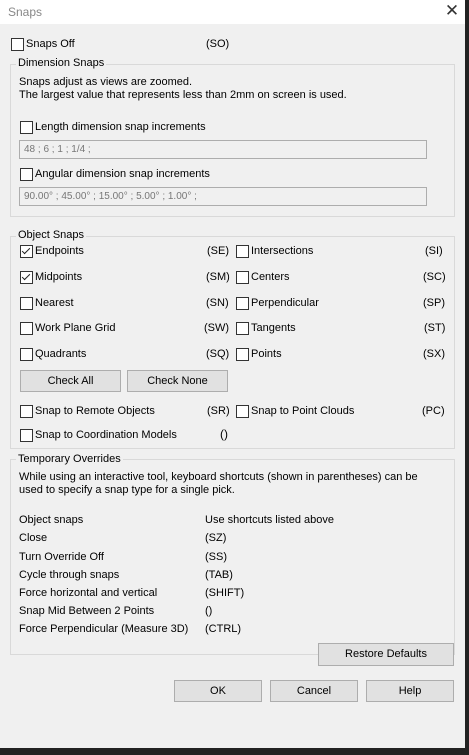 The height and width of the screenshot is (755, 469). Describe the element at coordinates (26, 127) in the screenshot. I see `length-snap-checkbox` at that location.